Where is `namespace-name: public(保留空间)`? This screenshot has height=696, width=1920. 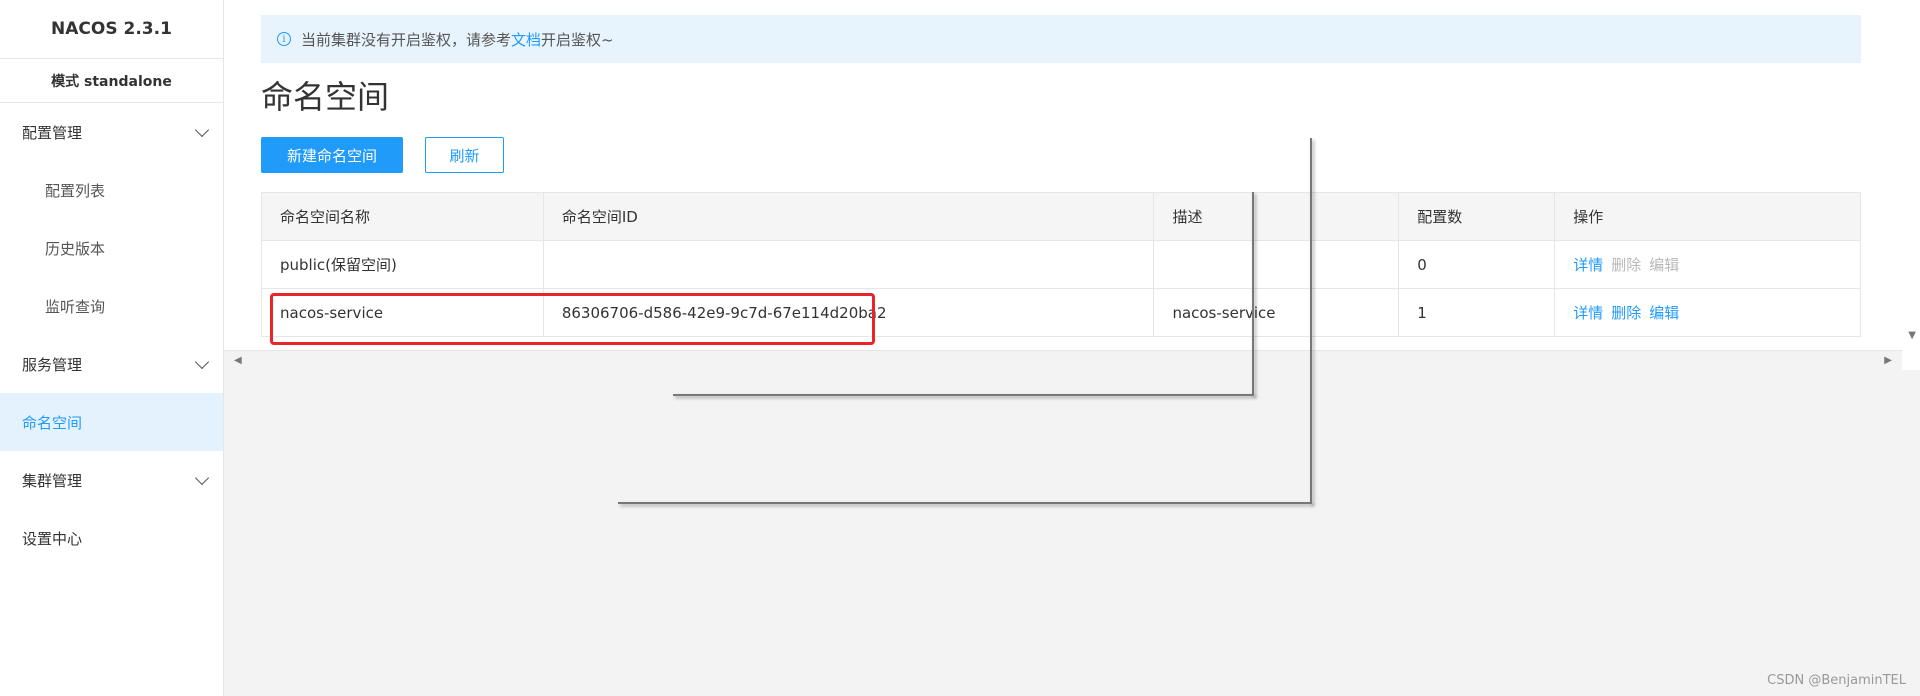 namespace-name: public(保留空间) is located at coordinates (402, 264).